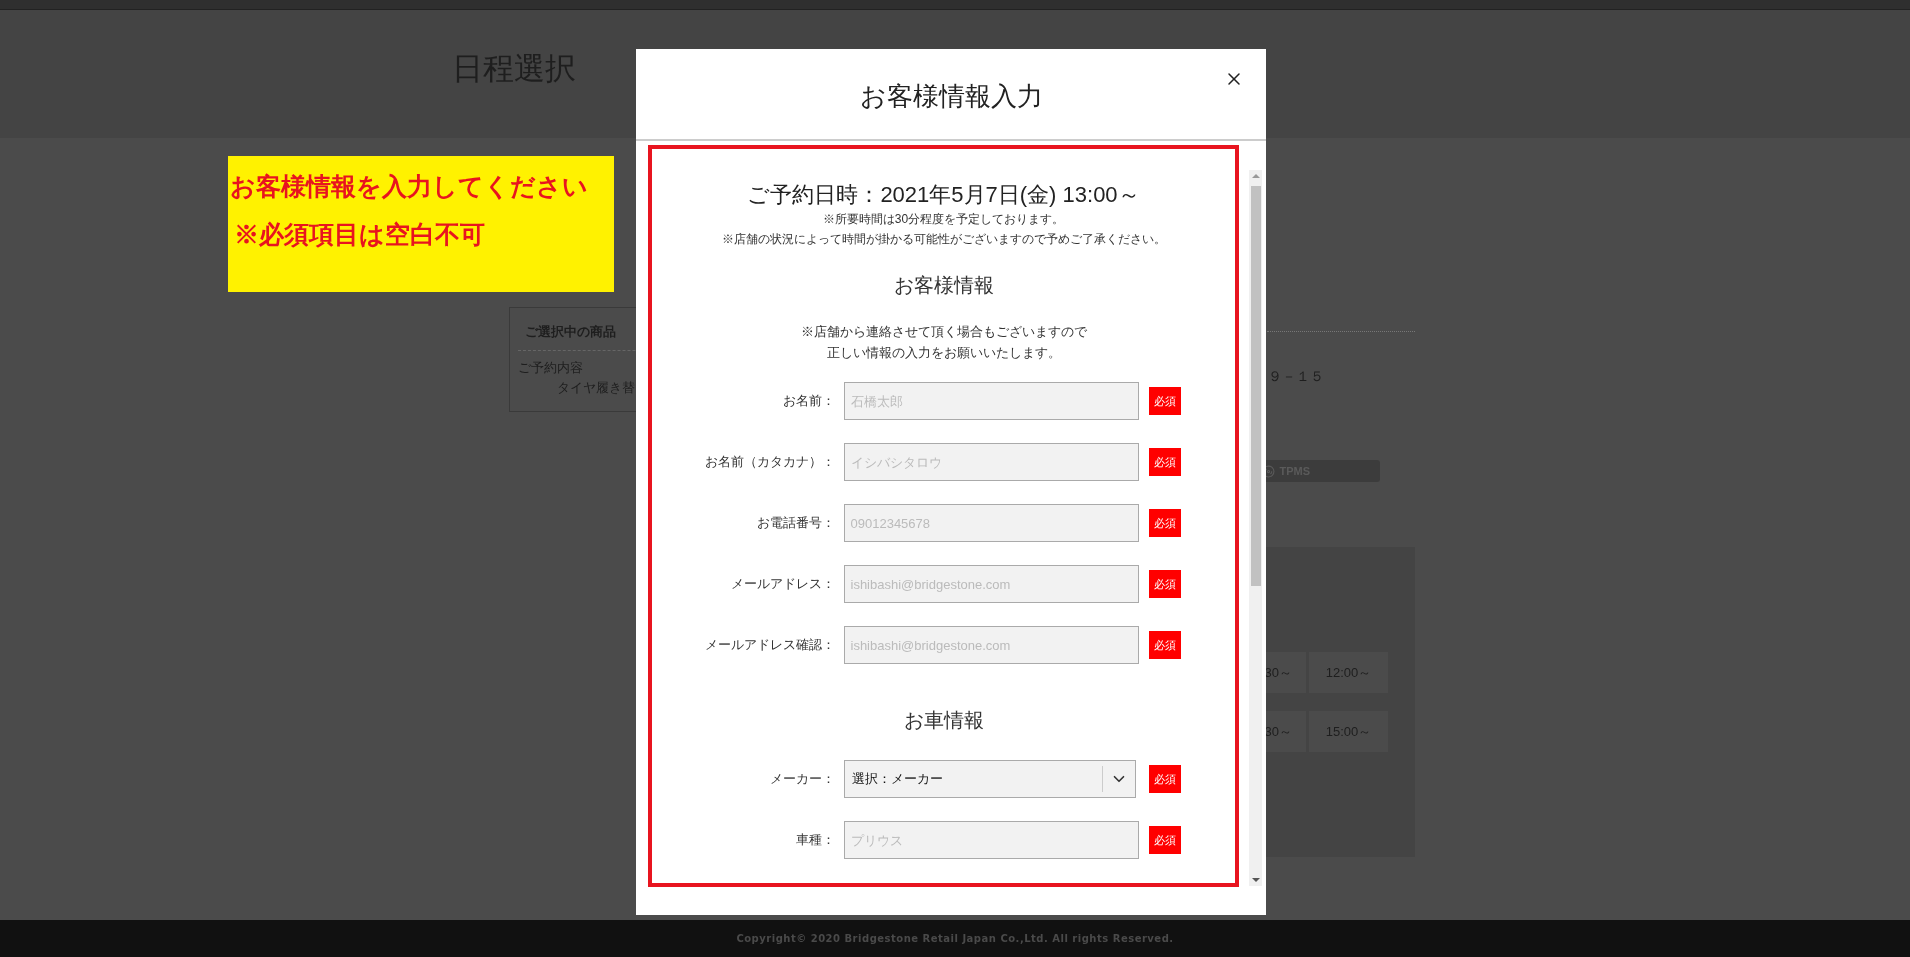  I want to click on section-heading: お客様情報, so click(943, 285).